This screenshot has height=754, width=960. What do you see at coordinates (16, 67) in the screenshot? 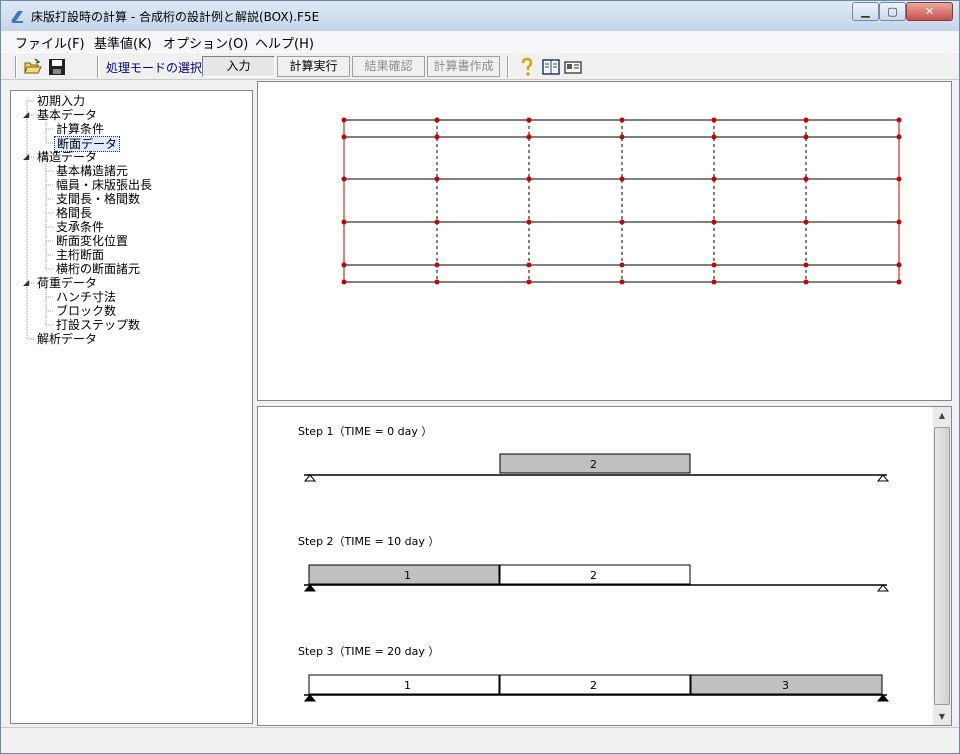
I see `toolbar-grip` at bounding box center [16, 67].